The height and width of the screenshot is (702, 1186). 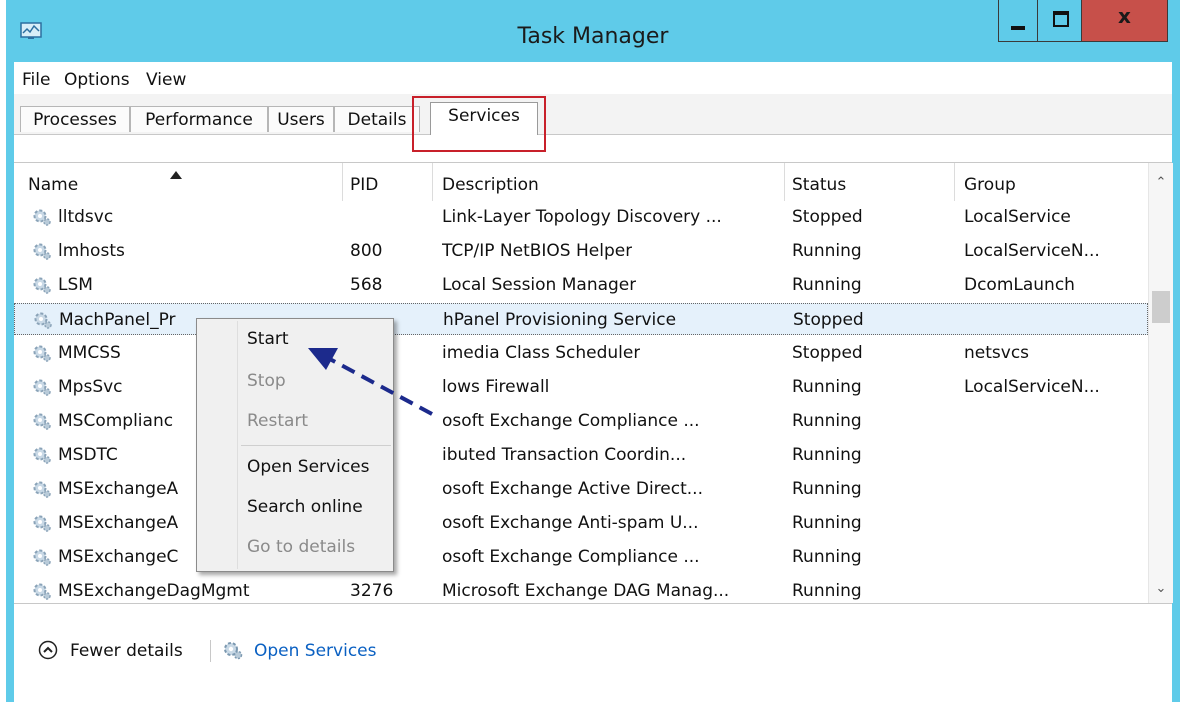 I want to click on column-pid: PID, so click(x=364, y=185).